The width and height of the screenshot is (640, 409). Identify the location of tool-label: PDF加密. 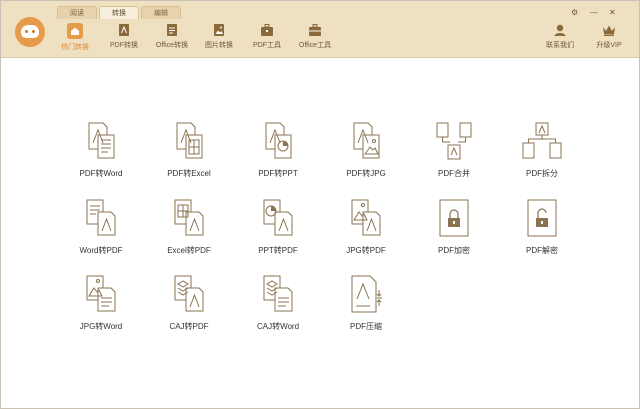
(454, 250).